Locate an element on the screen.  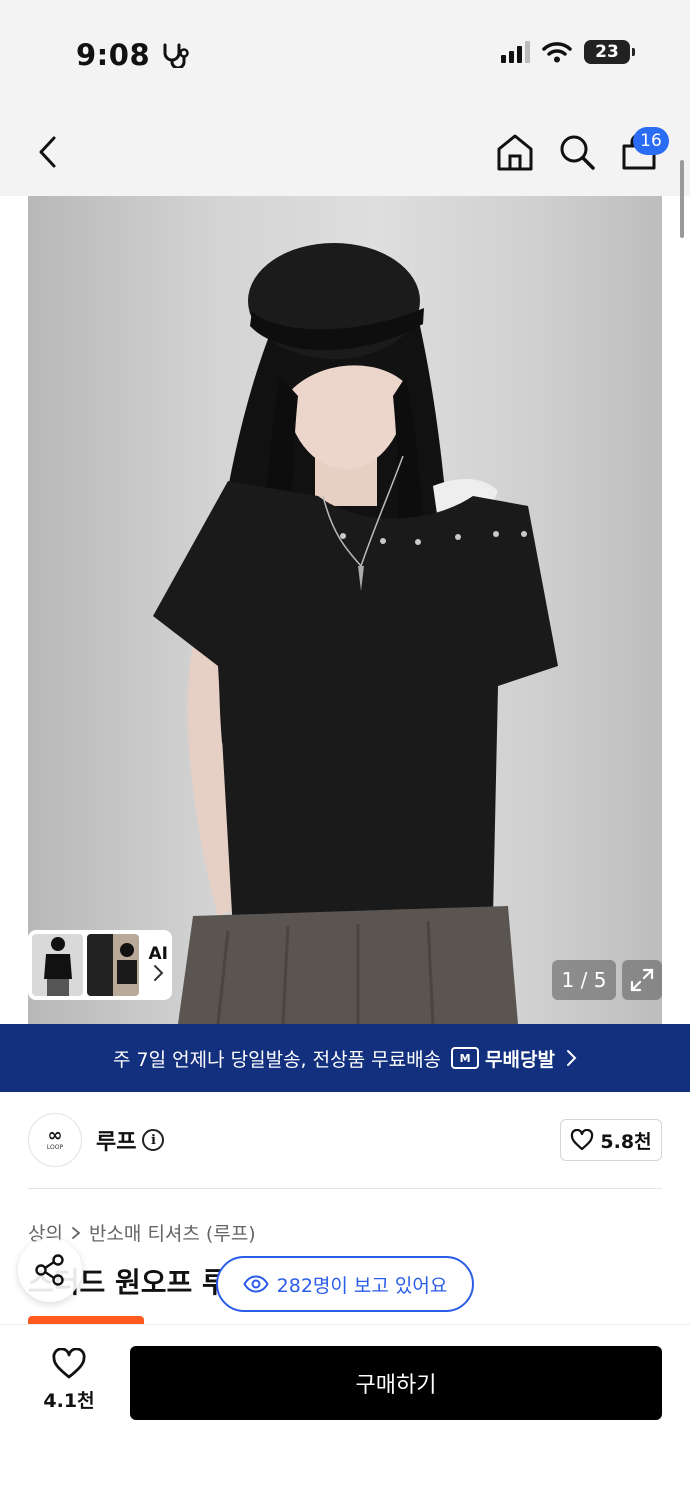
brand-like-button: 5.8천 is located at coordinates (611, 1140).